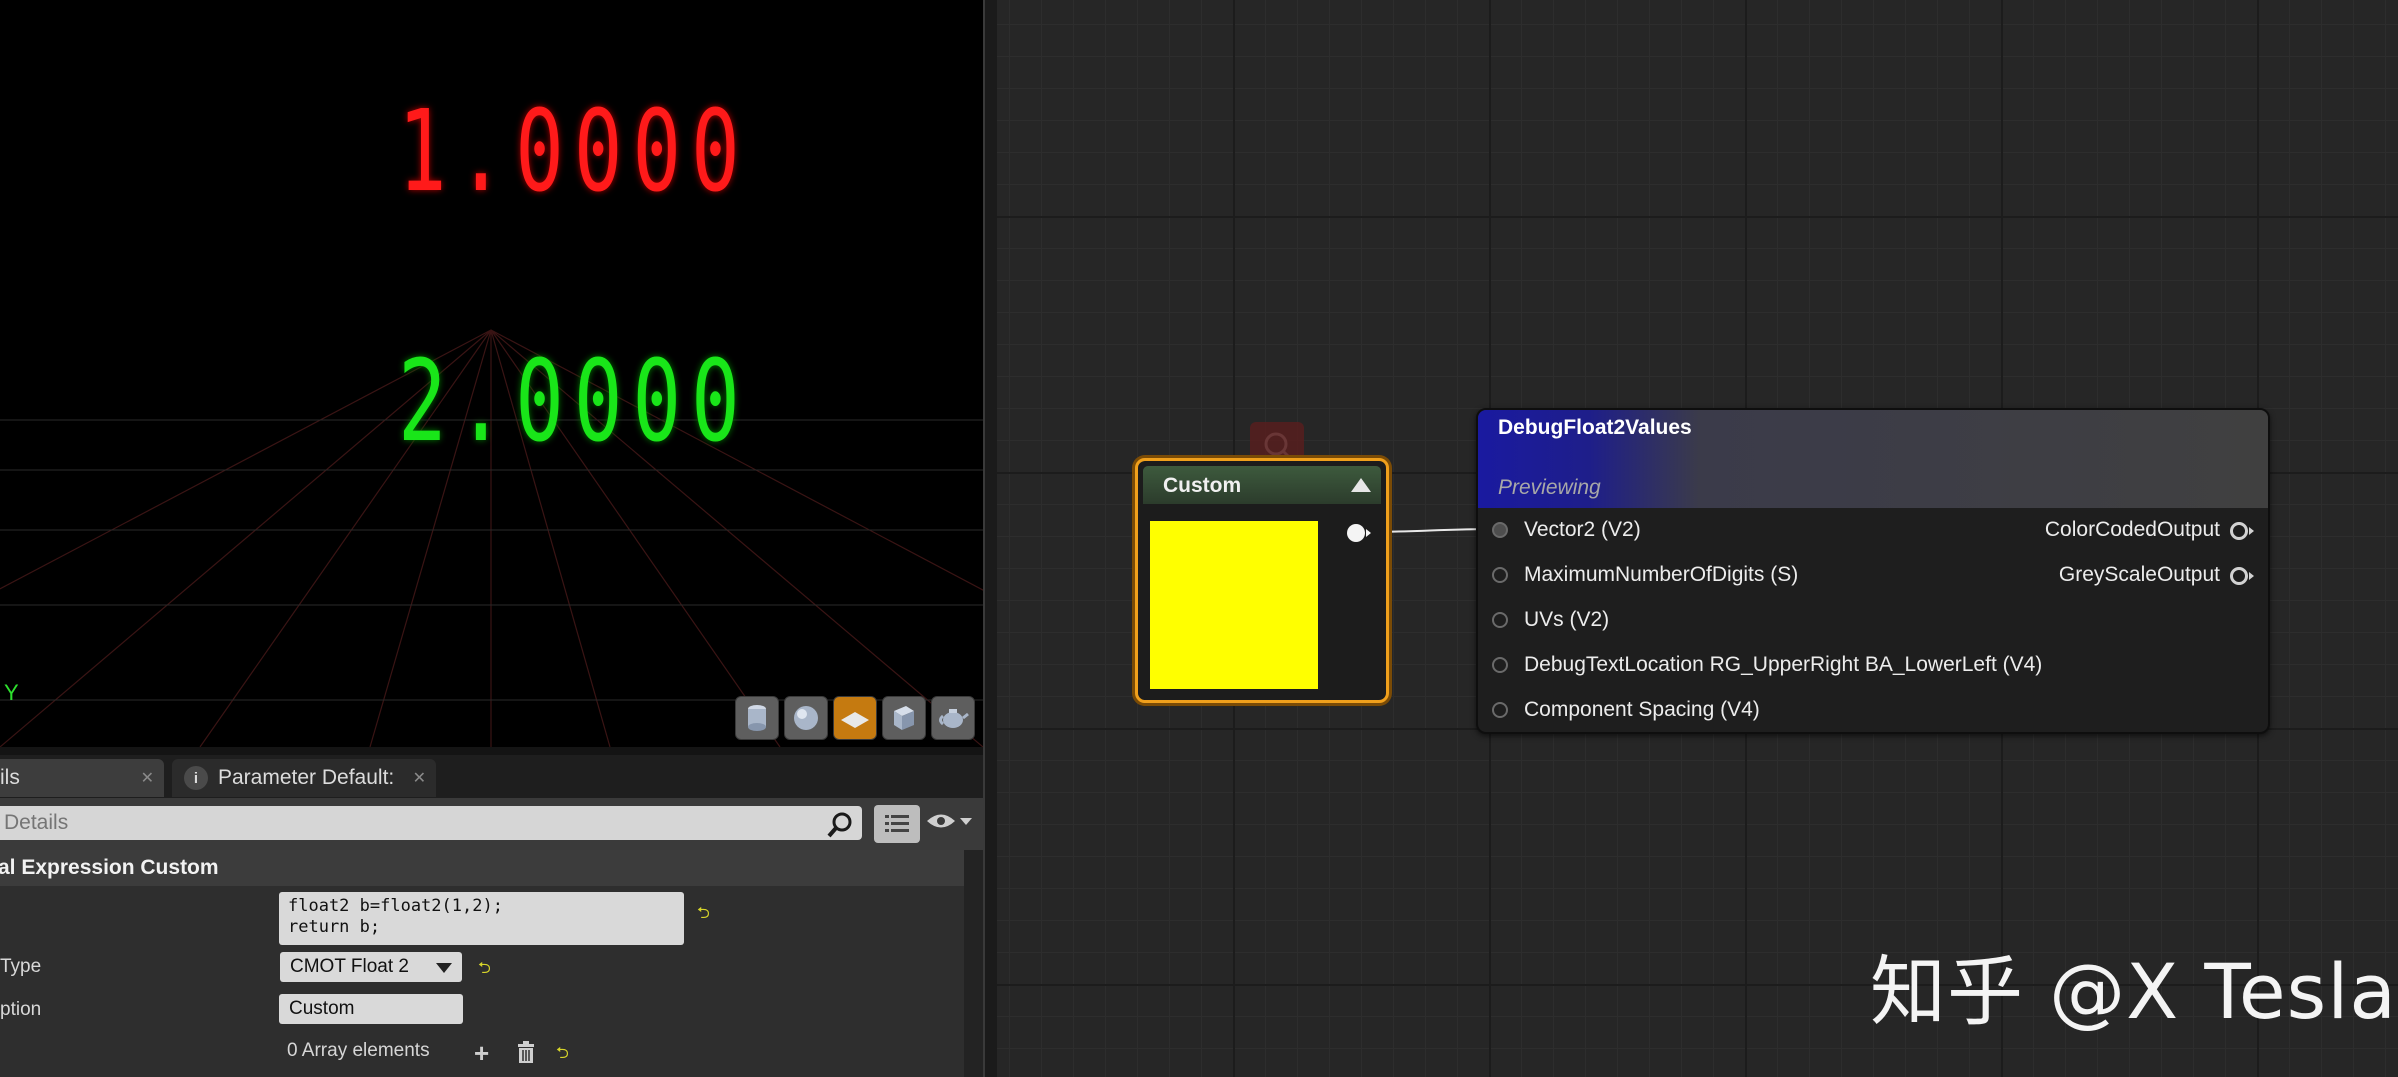 Image resolution: width=2398 pixels, height=1077 pixels. Describe the element at coordinates (11, 692) in the screenshot. I see `axis-label-y: Y` at that location.